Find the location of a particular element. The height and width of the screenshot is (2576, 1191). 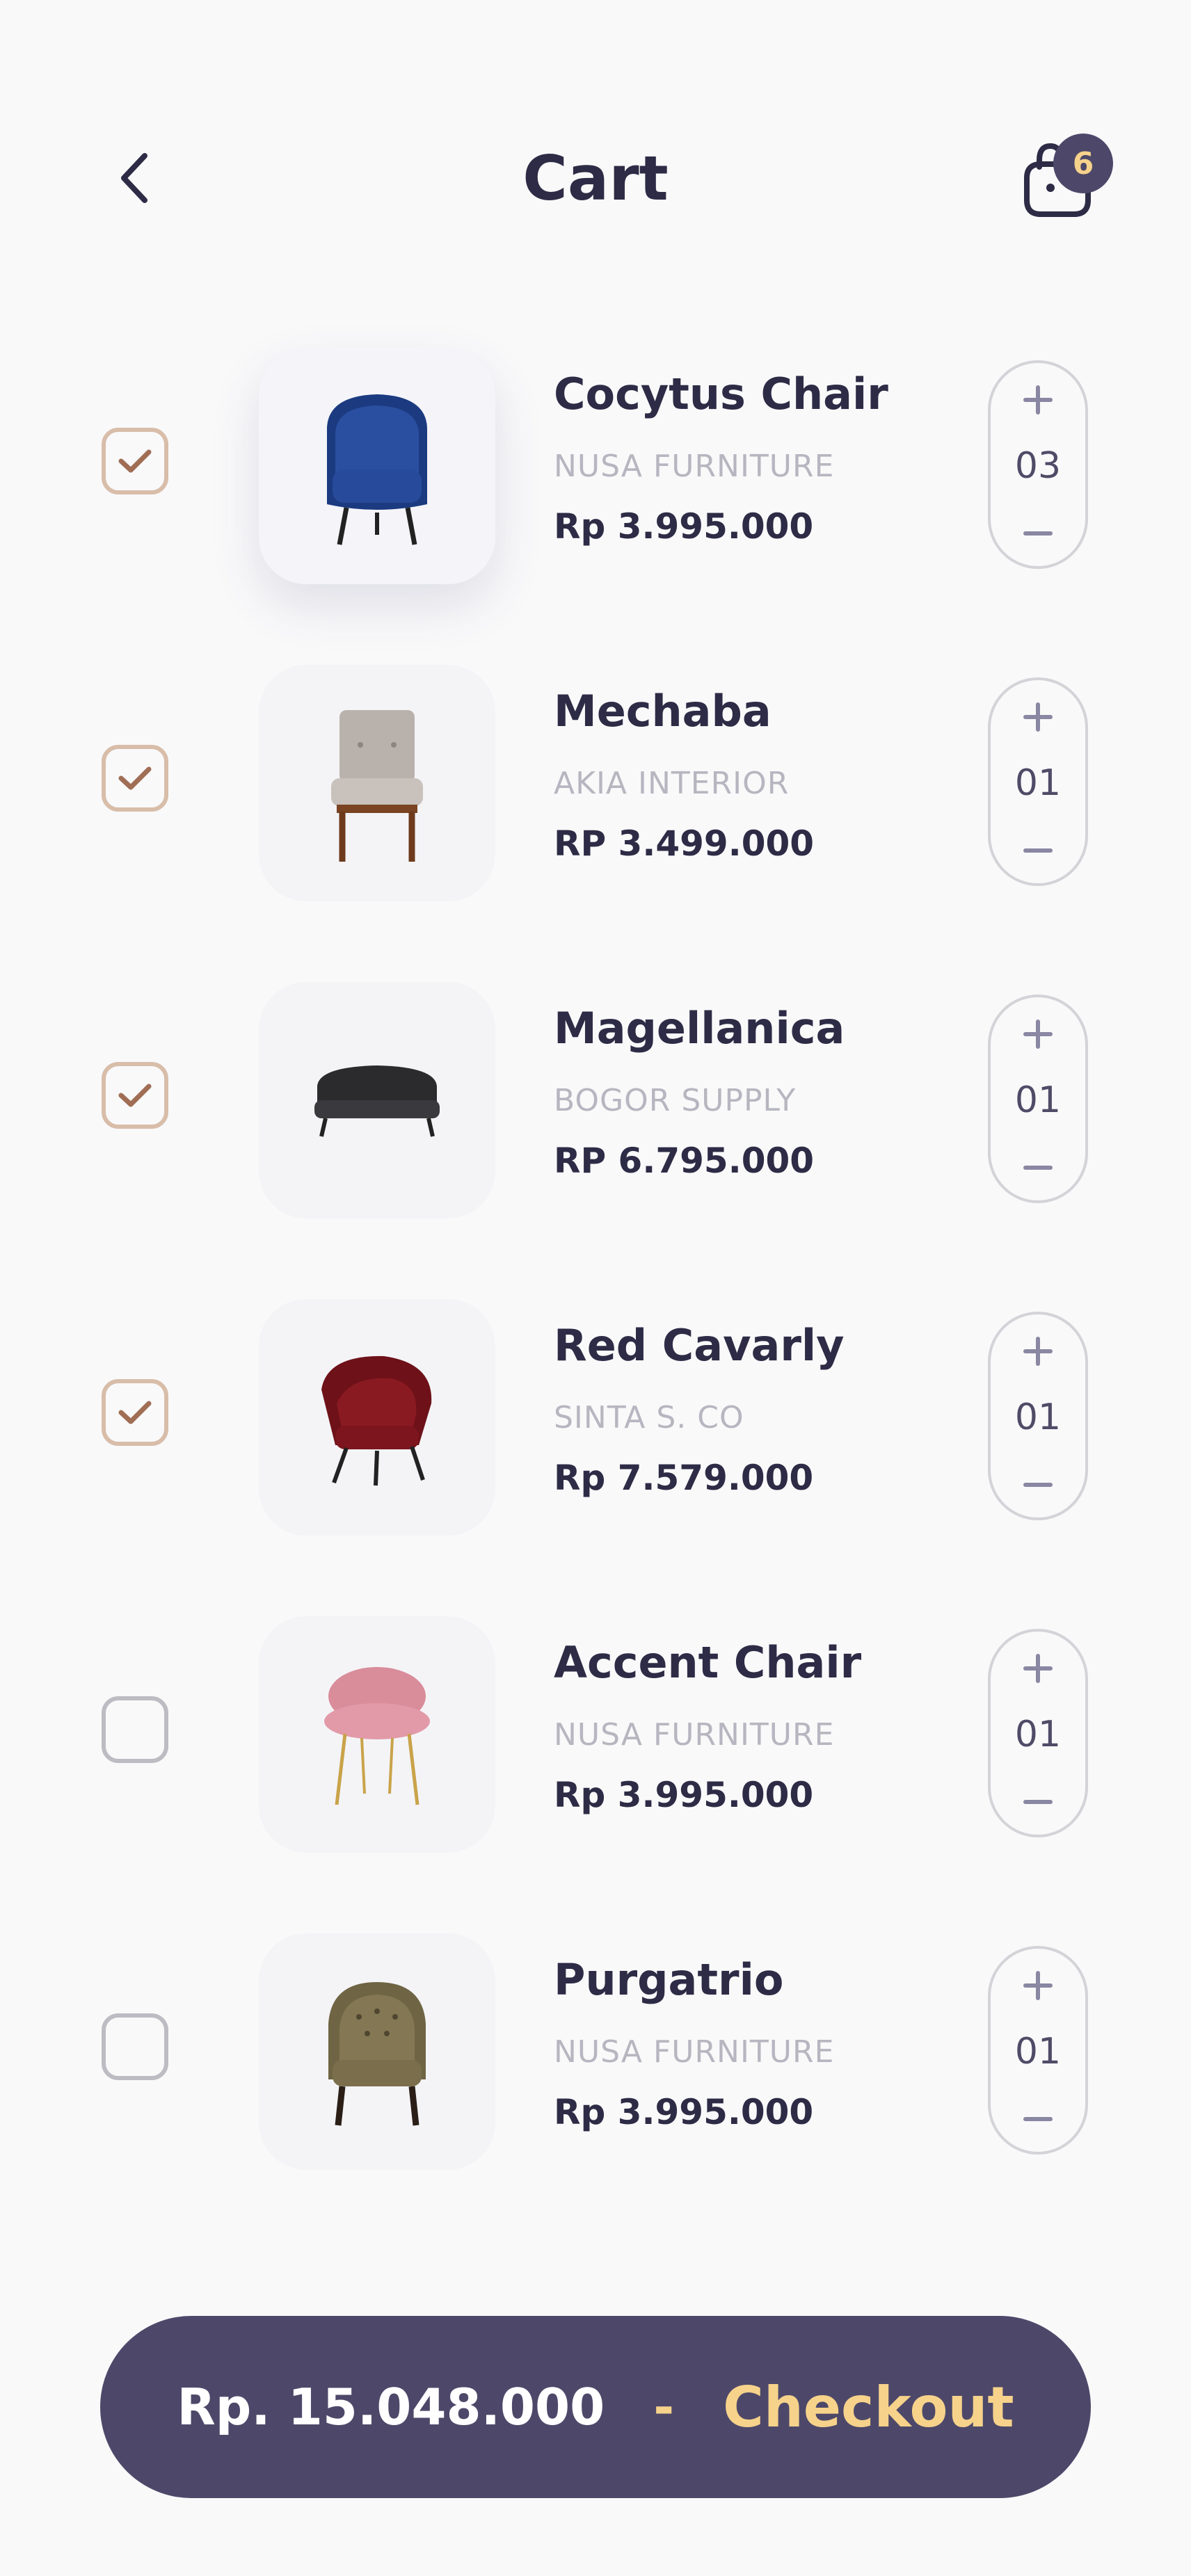

black-loveseat-image is located at coordinates (377, 1101).